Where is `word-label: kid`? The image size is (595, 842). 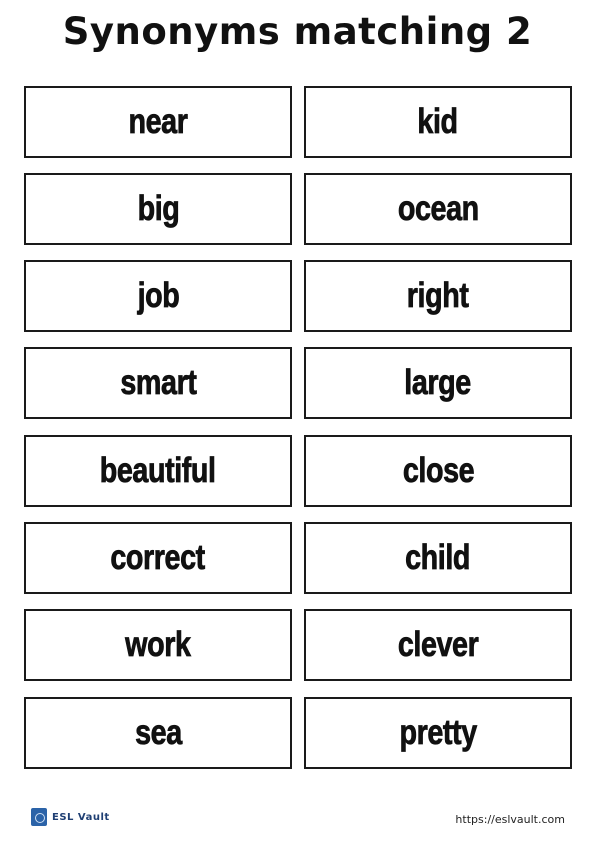 word-label: kid is located at coordinates (438, 122).